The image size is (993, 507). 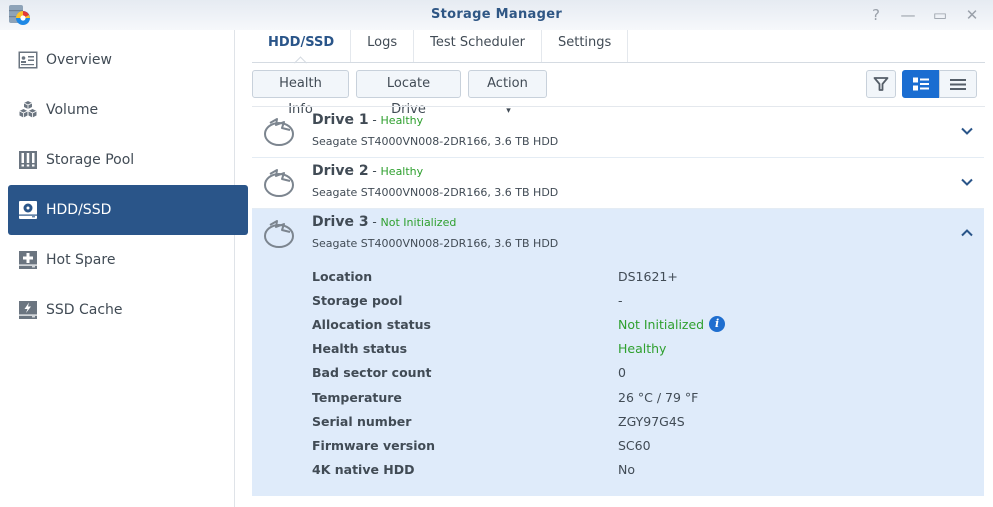 I want to click on detail-label: Health status, so click(x=360, y=349).